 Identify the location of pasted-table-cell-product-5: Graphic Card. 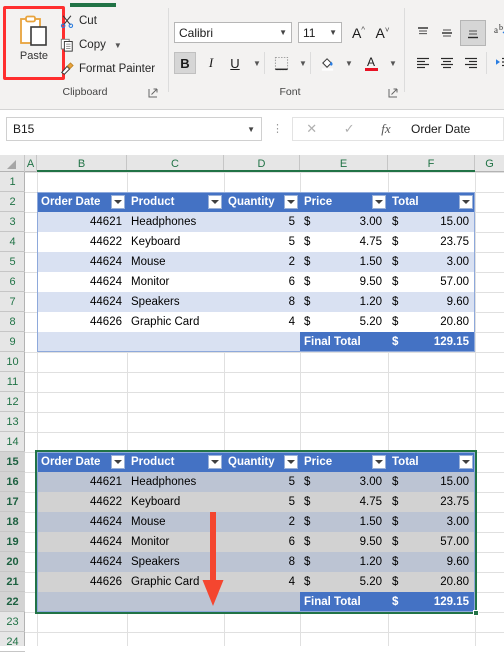
(175, 582).